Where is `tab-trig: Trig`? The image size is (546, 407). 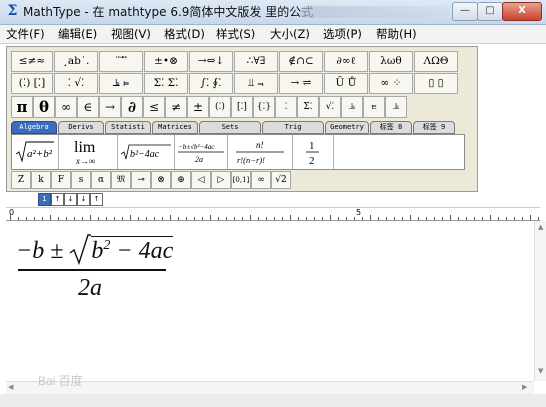
tab-trig: Trig is located at coordinates (293, 127).